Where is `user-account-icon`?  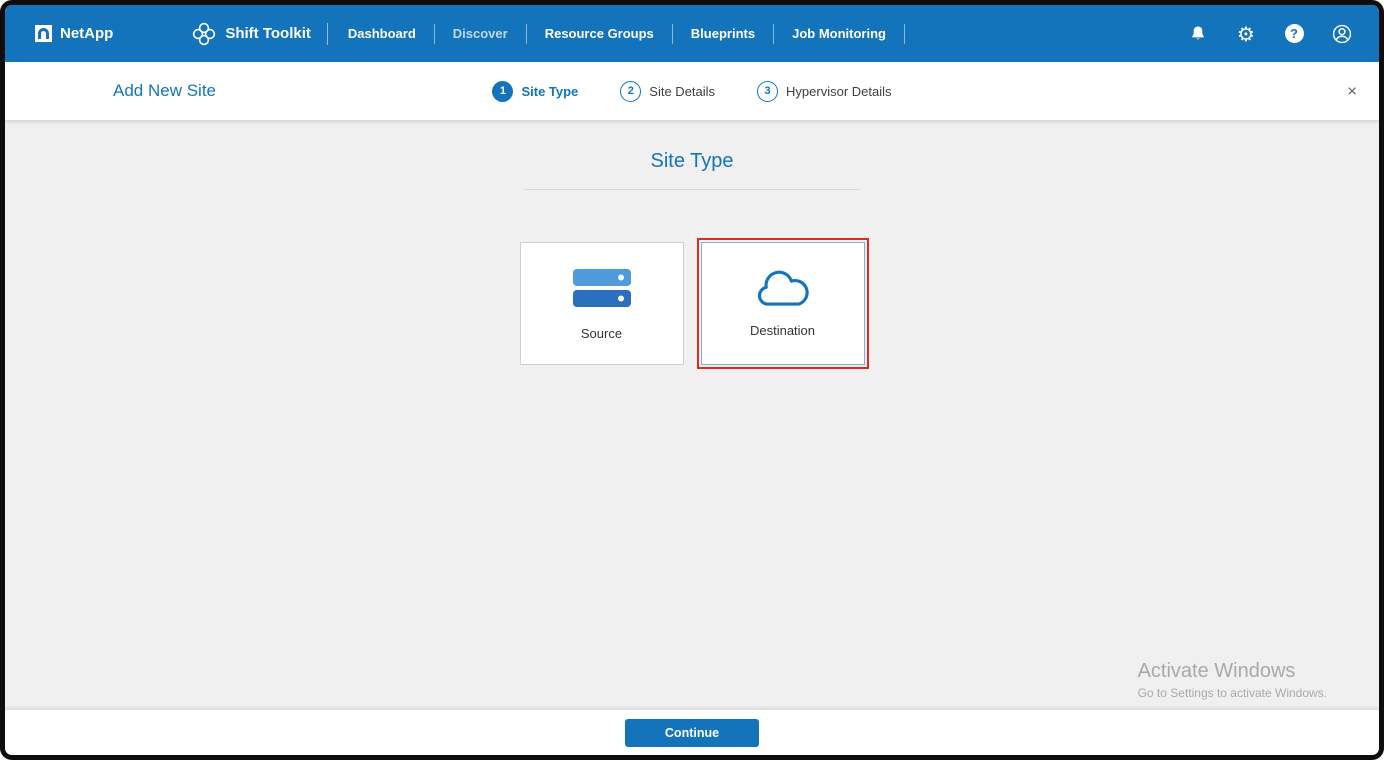 user-account-icon is located at coordinates (1342, 34).